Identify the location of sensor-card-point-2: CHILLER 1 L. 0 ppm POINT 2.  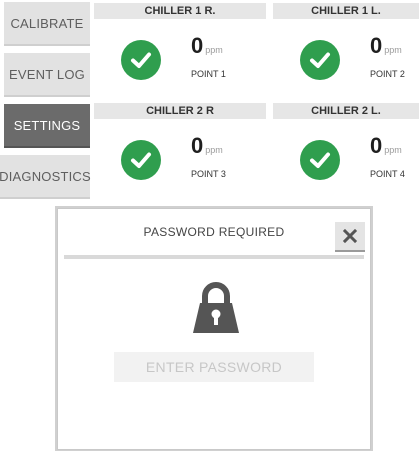
(346, 52).